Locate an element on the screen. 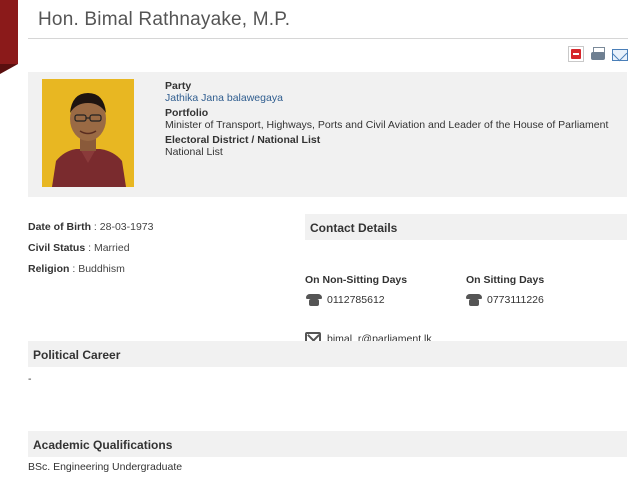 The width and height of the screenshot is (640, 492). toolbar is located at coordinates (598, 54).